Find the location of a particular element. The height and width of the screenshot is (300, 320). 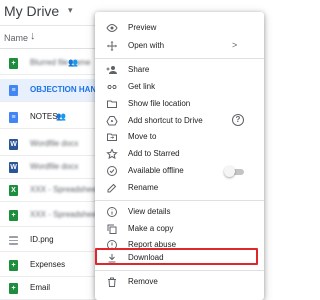

sort-arrow-icon: ↓ is located at coordinates (33, 36).